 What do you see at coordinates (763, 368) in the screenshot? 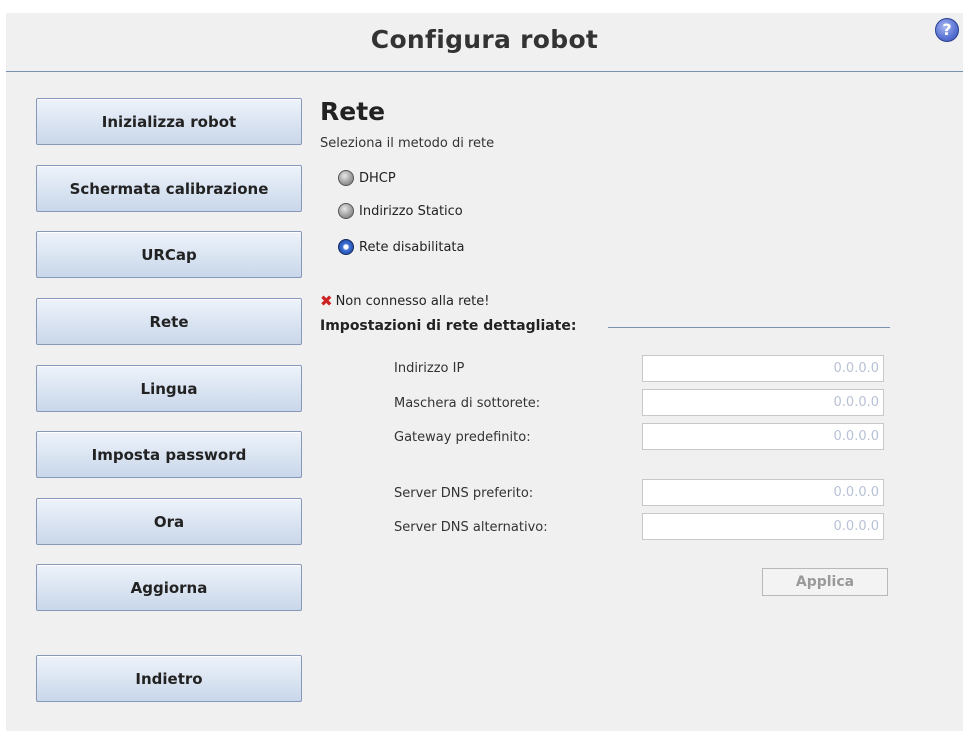
I see `ip-address-input: 0.0.0.0` at bounding box center [763, 368].